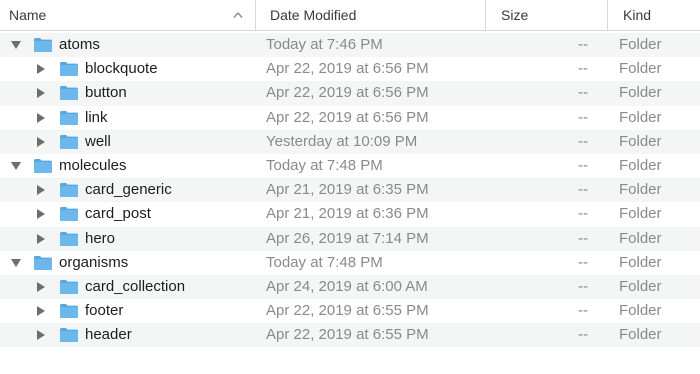  Describe the element at coordinates (370, 15) in the screenshot. I see `column-header-date-modified: Date Modified` at that location.